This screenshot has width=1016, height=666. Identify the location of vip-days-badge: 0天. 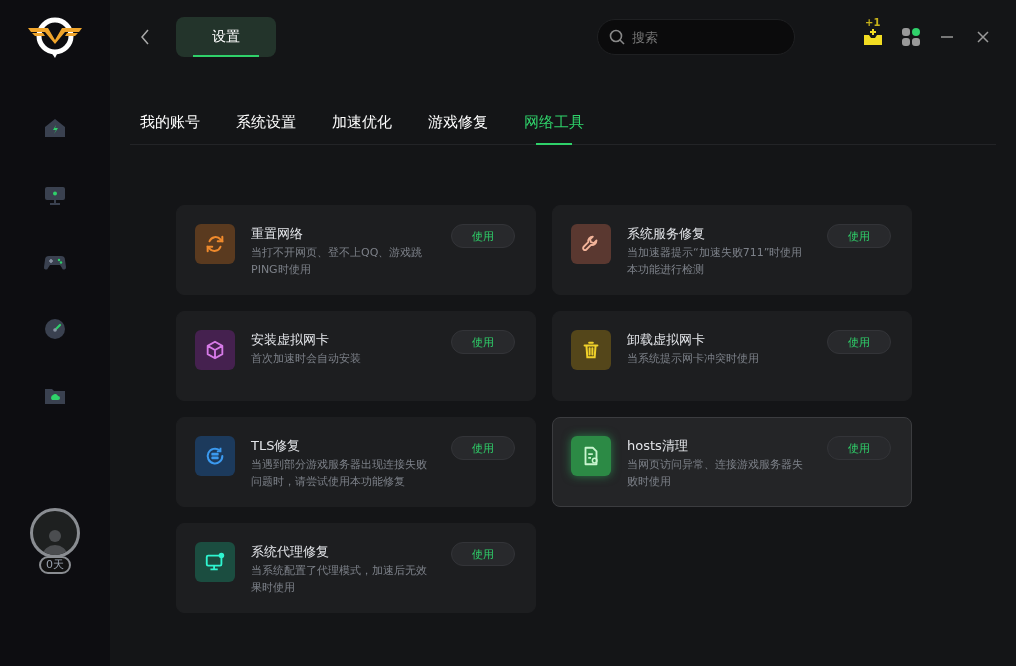
(55, 565).